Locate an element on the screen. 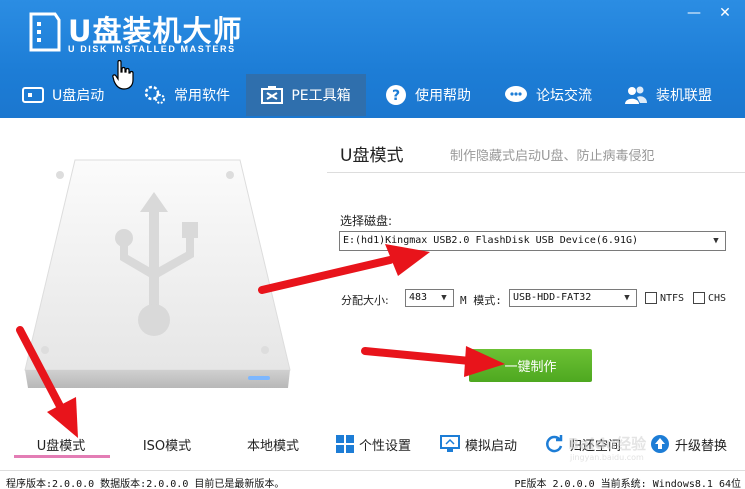  nav-item-help: ? 使用帮助 is located at coordinates (440, 95).